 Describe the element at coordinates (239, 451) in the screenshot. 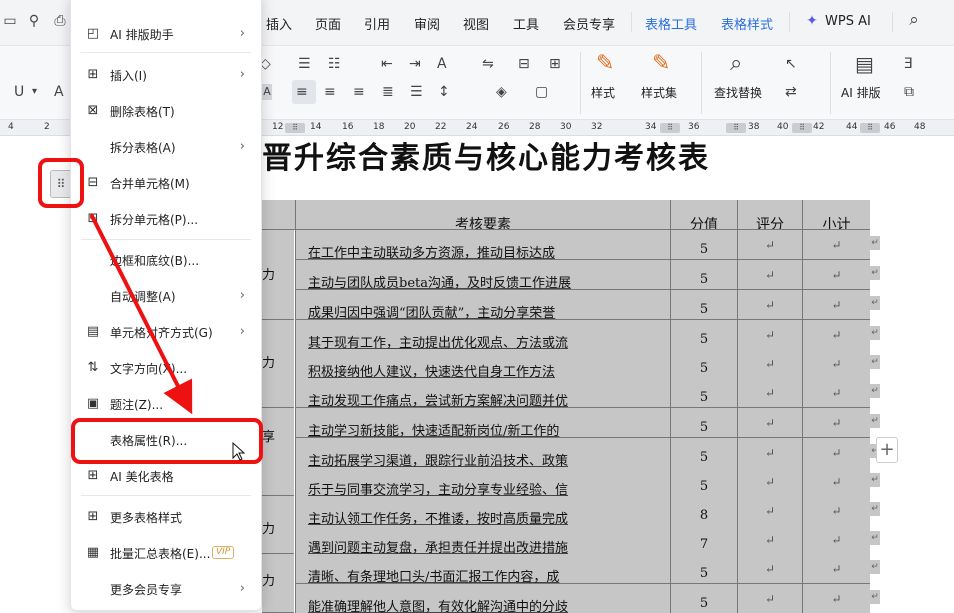

I see `mouse-cursor-icon` at that location.